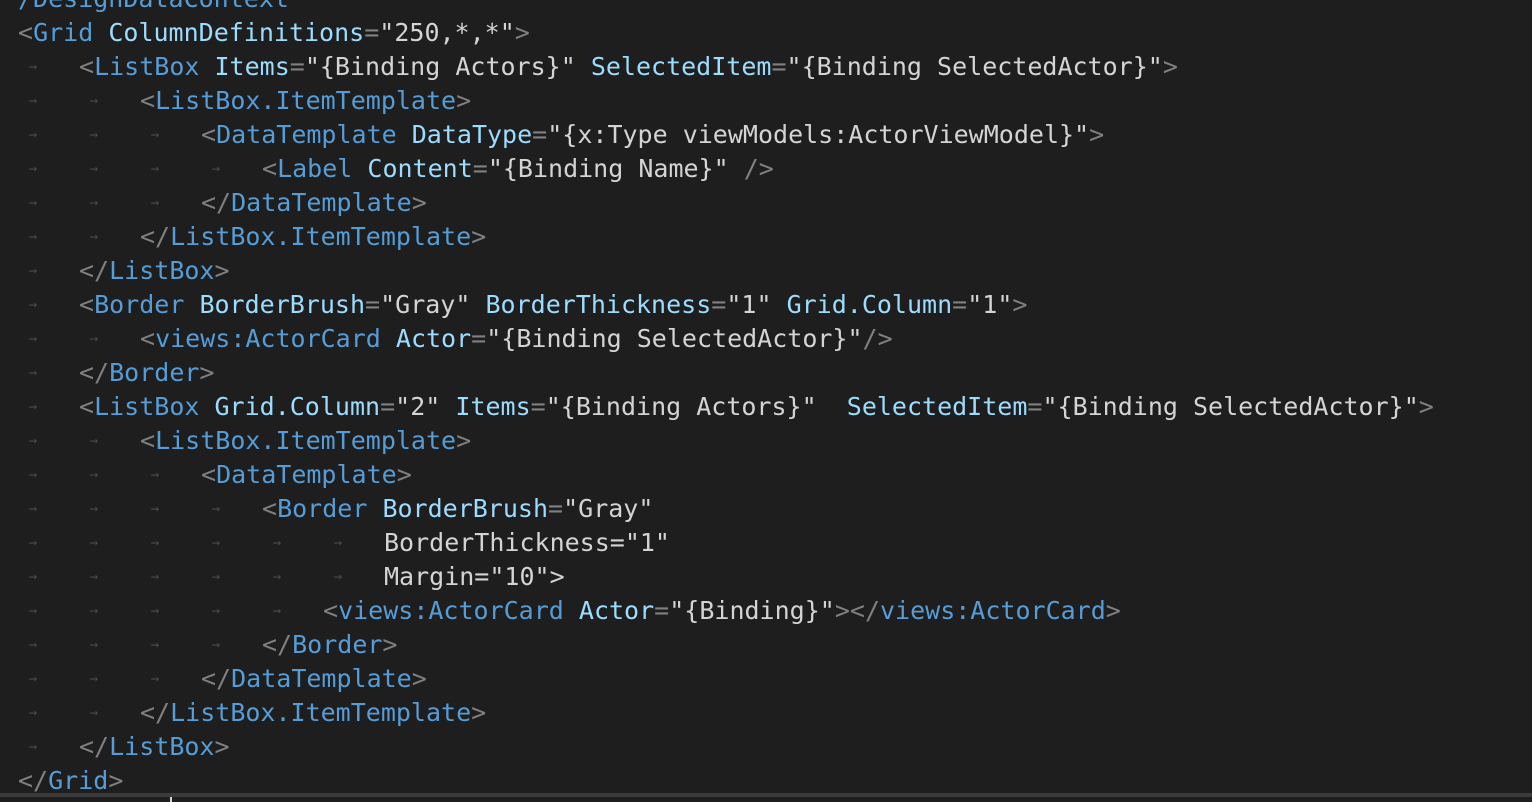  What do you see at coordinates (274, 32) in the screenshot?
I see `code-text: <Grid ColumnDefinitions="250,*,*">` at bounding box center [274, 32].